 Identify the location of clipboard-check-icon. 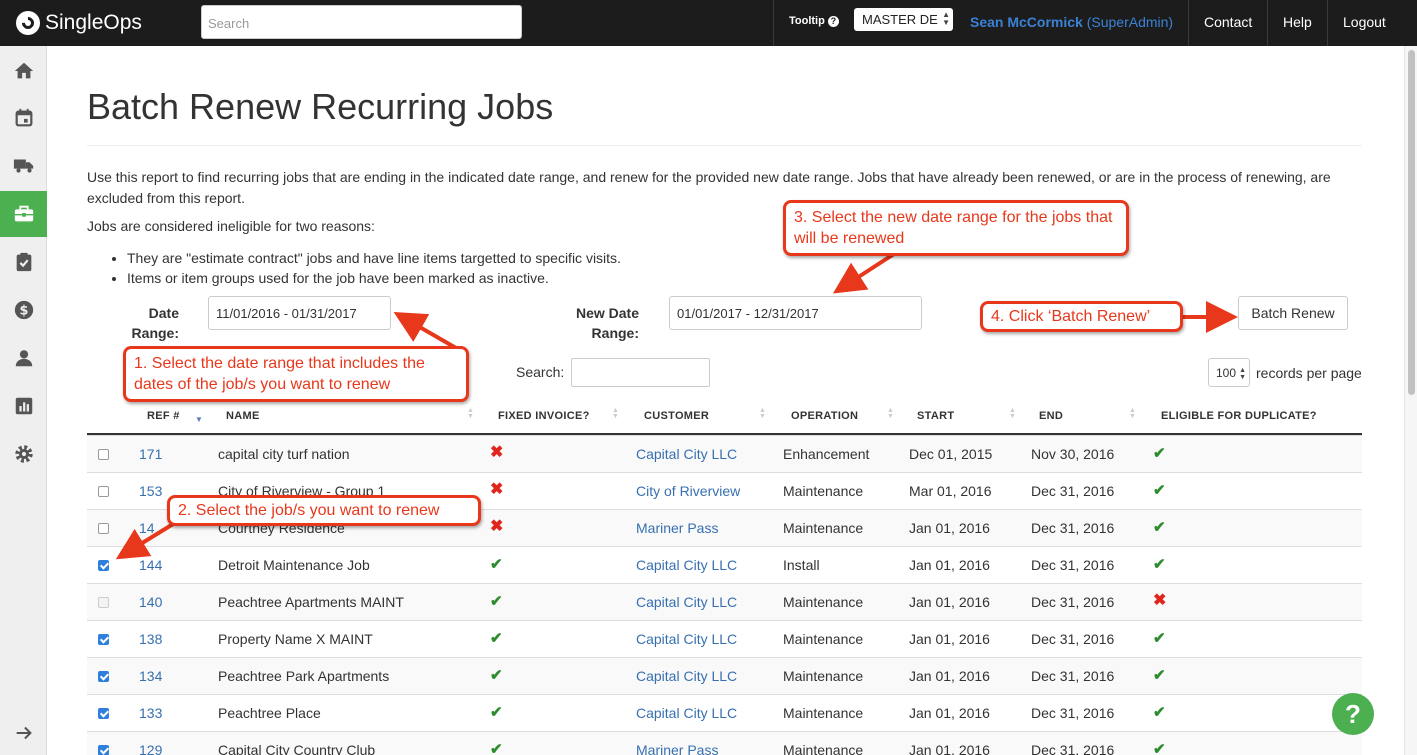
(23, 262).